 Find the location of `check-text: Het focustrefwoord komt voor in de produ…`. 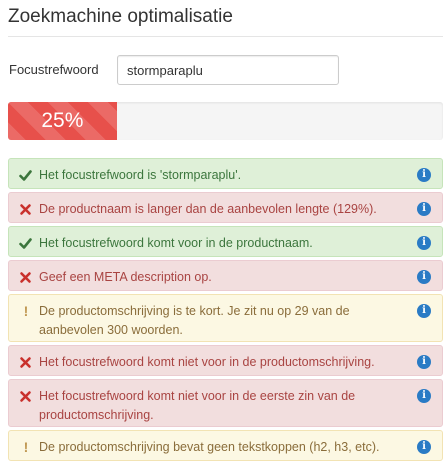

check-text: Het focustrefwoord komt voor in de produ… is located at coordinates (176, 243).